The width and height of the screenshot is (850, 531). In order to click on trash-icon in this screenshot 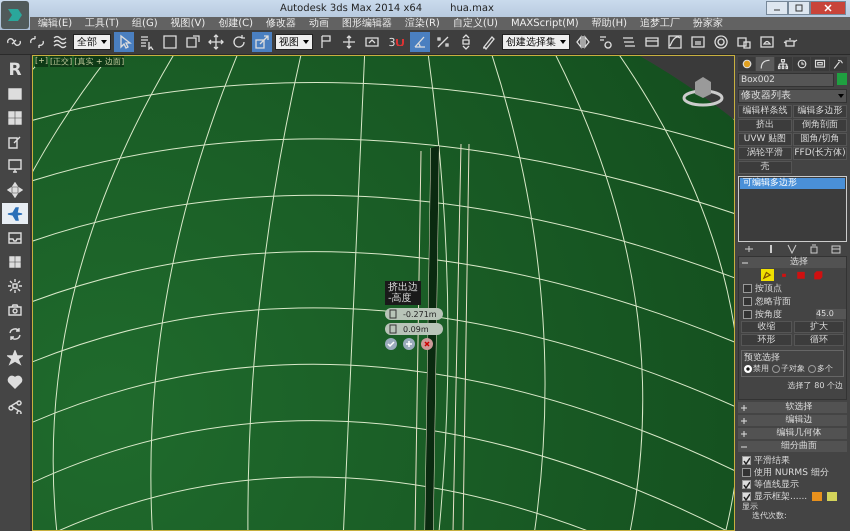, I will do `click(814, 249)`.